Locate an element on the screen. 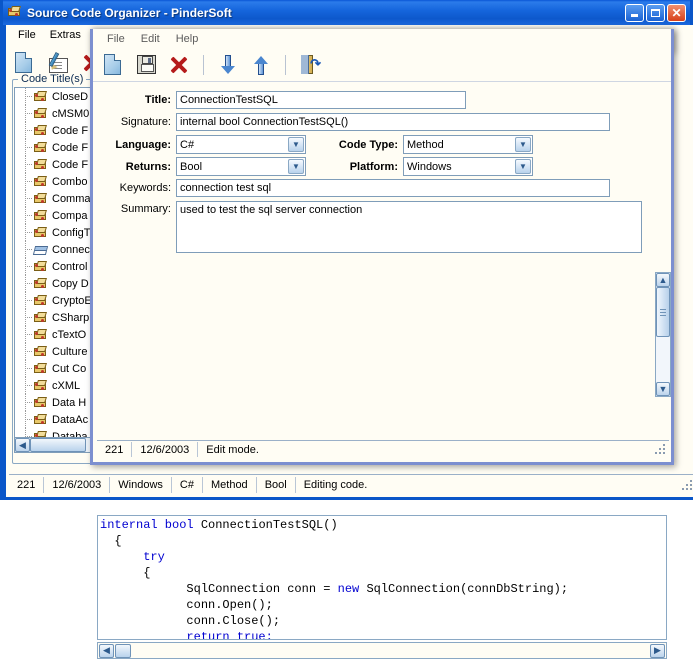 The height and width of the screenshot is (659, 693). move-up-button is located at coordinates (261, 65).